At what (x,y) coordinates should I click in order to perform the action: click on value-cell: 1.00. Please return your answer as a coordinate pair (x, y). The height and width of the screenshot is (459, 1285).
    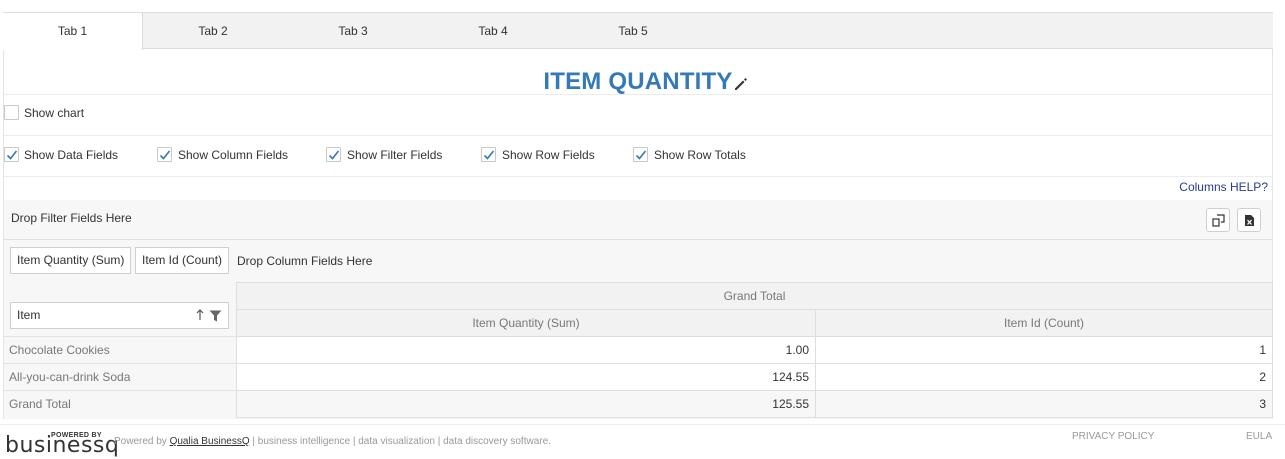
    Looking at the image, I should click on (526, 350).